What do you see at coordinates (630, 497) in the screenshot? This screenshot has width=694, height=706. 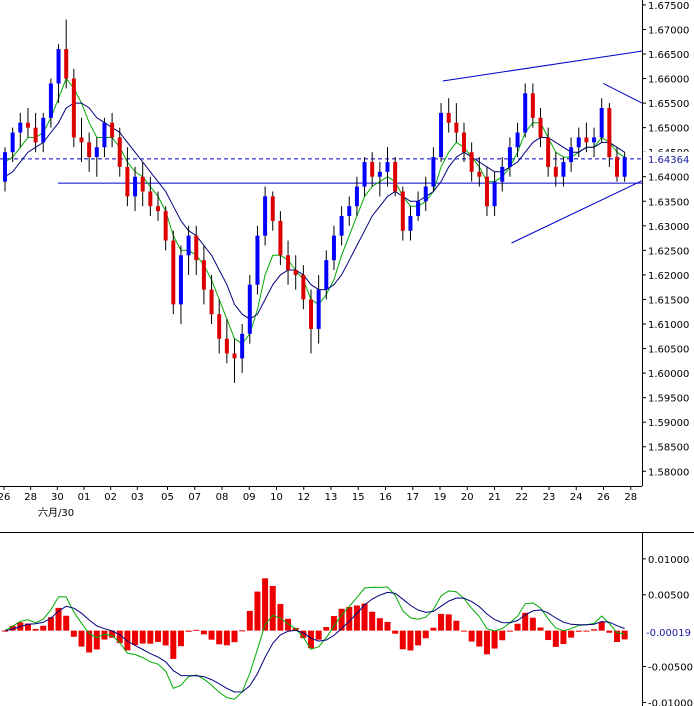 I see `date-tick-label: 28` at bounding box center [630, 497].